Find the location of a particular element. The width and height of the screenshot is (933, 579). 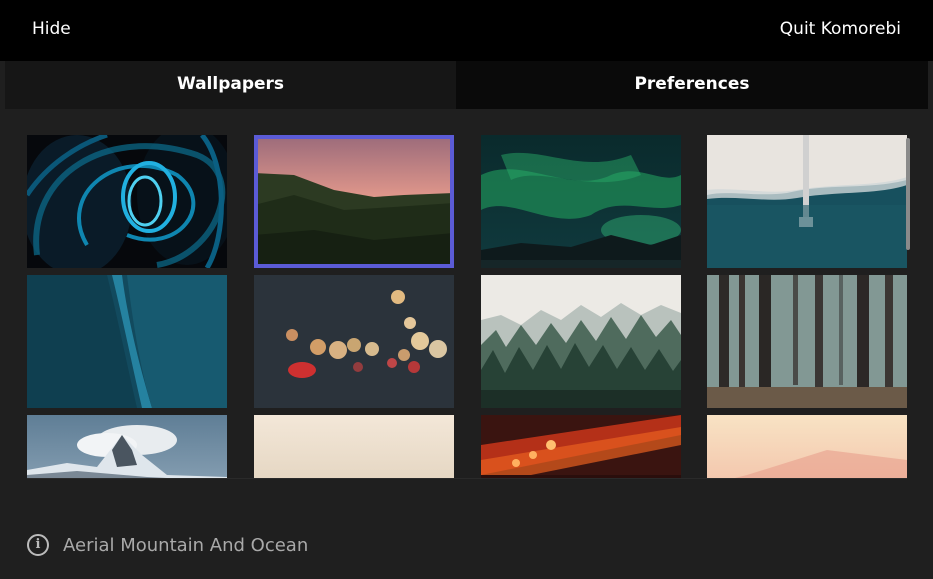

header-bar: Hide Quit Komorebi is located at coordinates (466, 30).